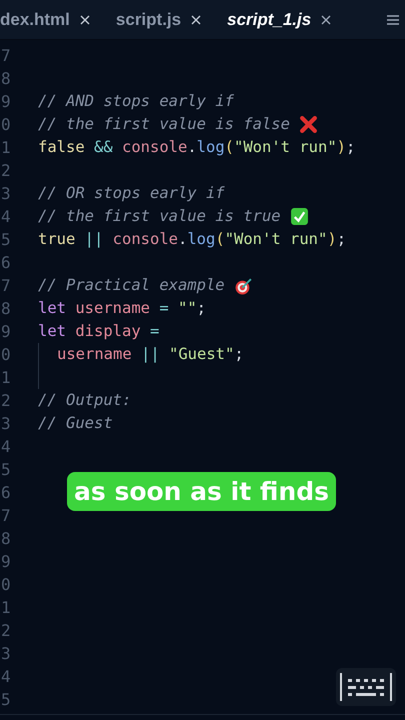 The height and width of the screenshot is (720, 405). I want to click on code-comment: // the first value is true, so click(160, 216).